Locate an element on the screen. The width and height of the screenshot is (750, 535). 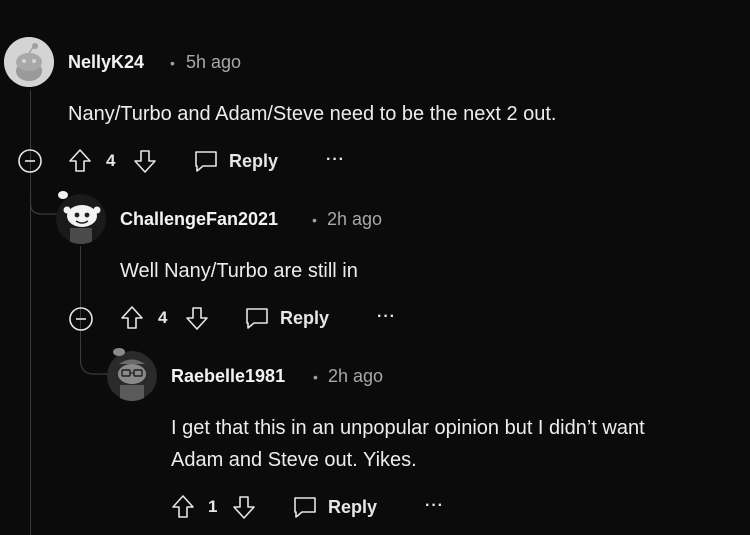
timestamp: 5h ago is located at coordinates (213, 62).